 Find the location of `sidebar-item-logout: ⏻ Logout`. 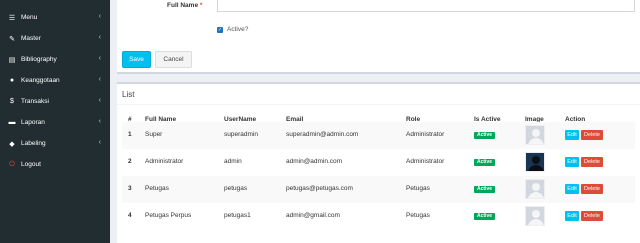

sidebar-item-logout: ⏻ Logout is located at coordinates (55, 164).